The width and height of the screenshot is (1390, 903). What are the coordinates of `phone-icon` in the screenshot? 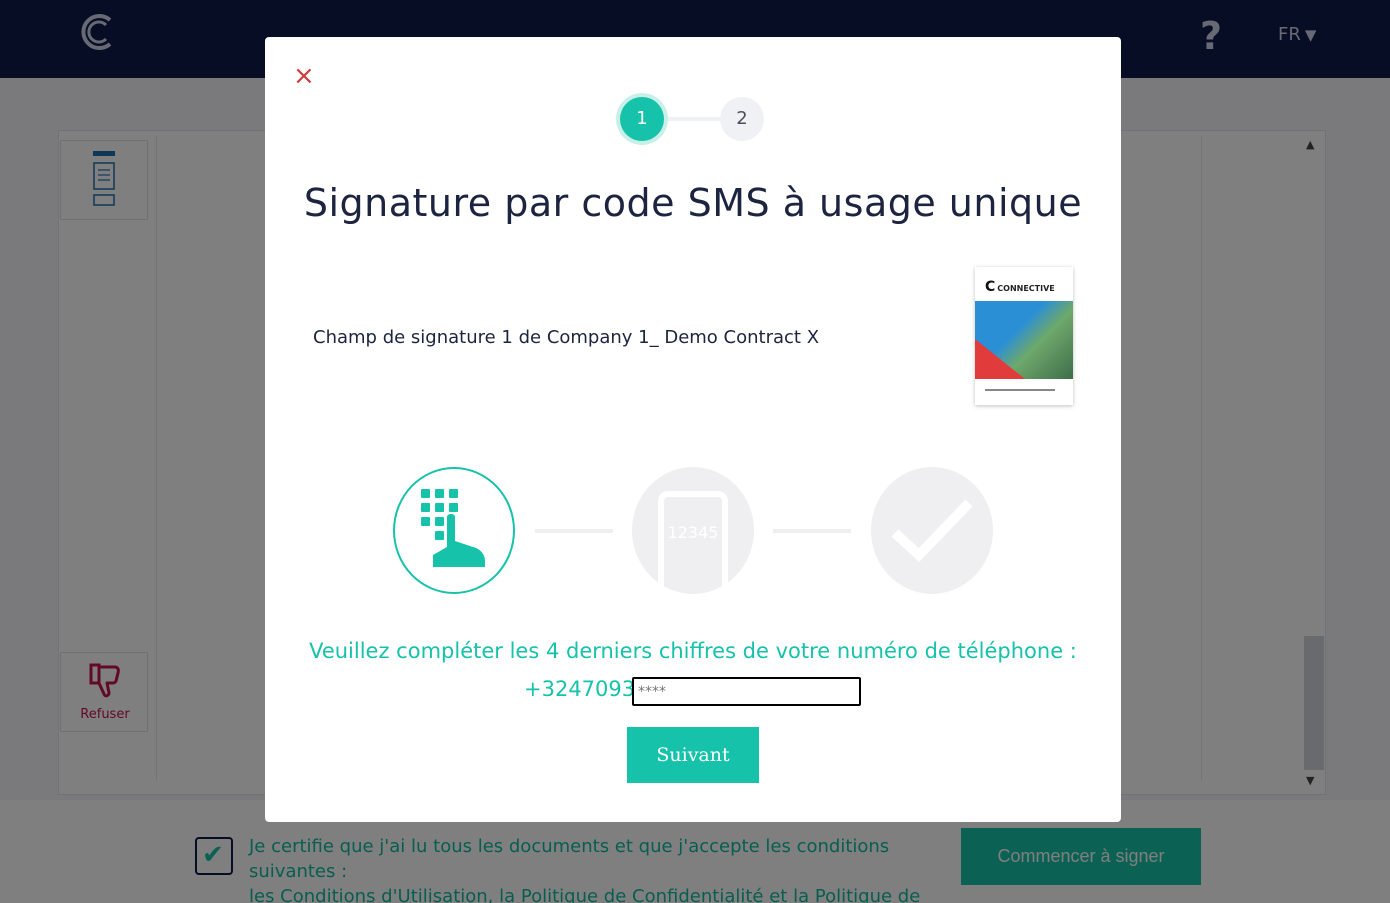 It's located at (693, 543).